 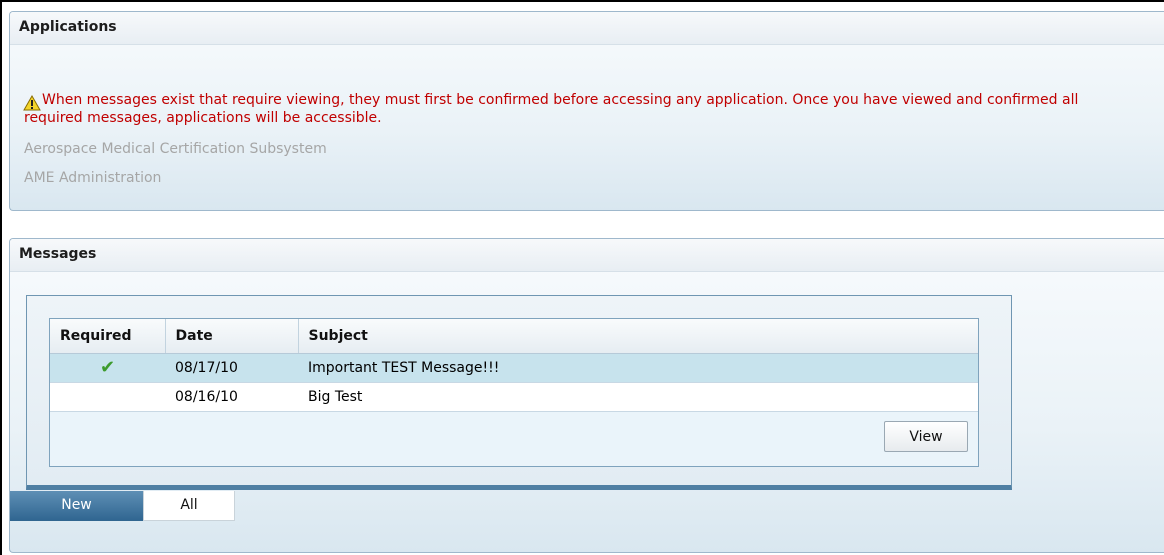 I want to click on subject-cell: Big Test, so click(x=638, y=397).